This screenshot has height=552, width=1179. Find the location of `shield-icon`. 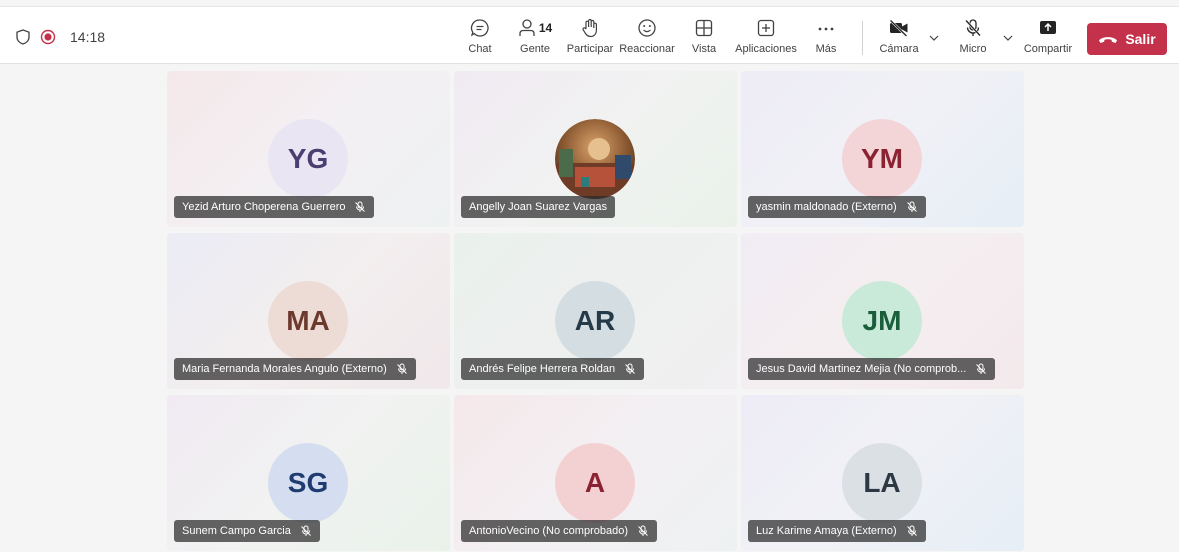

shield-icon is located at coordinates (23, 37).